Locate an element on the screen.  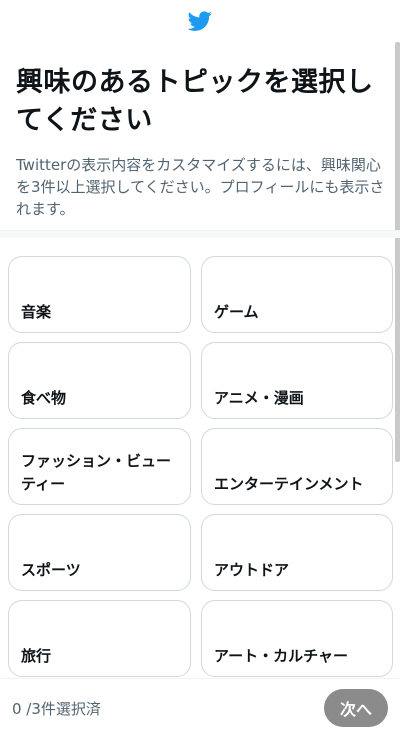
topic-card-outdoor: アウトドア is located at coordinates (297, 552).